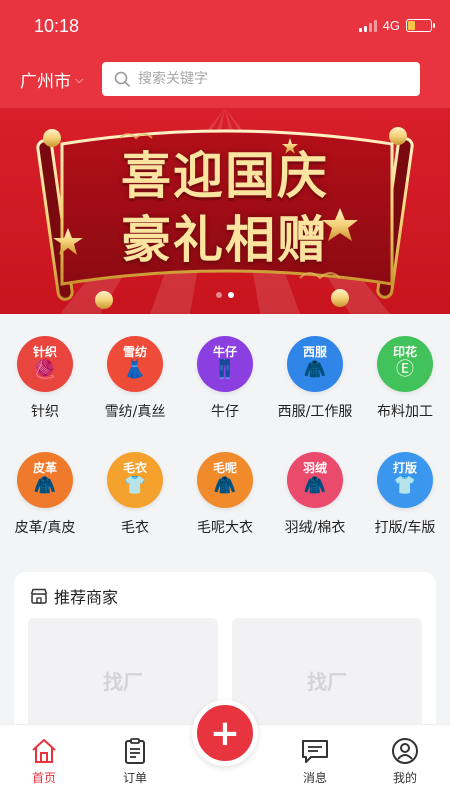 The height and width of the screenshot is (800, 450). What do you see at coordinates (405, 528) in the screenshot?
I see `category-label: 打版/车版` at bounding box center [405, 528].